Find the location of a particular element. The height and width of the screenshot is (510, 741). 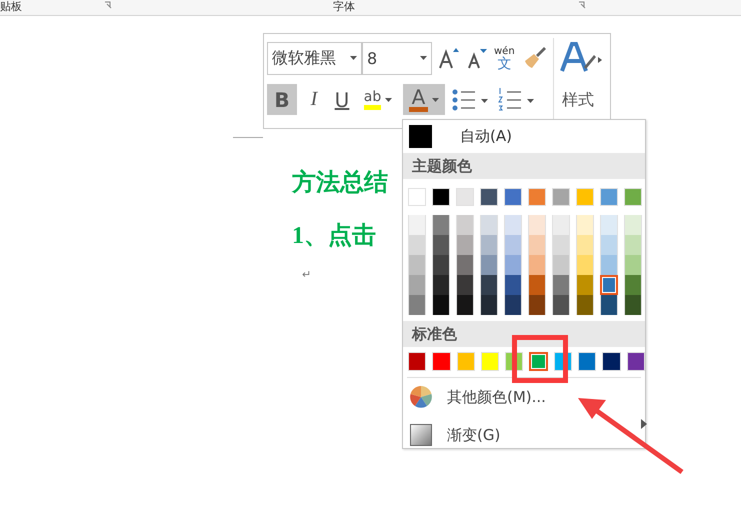

menu-item: 渐变(G) is located at coordinates (524, 435).